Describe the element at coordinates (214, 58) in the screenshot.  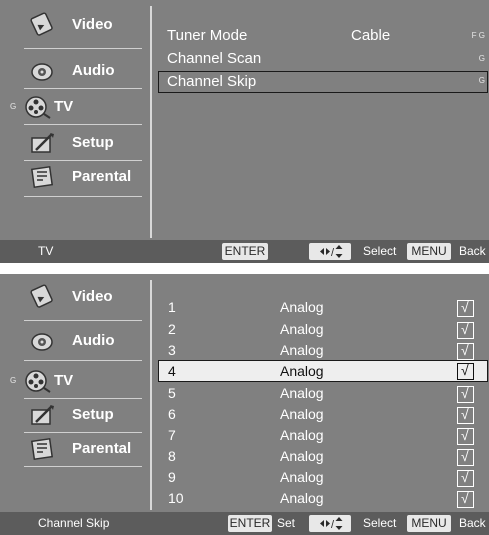
I see `menu-item-channel-scan: Channel Scan` at that location.